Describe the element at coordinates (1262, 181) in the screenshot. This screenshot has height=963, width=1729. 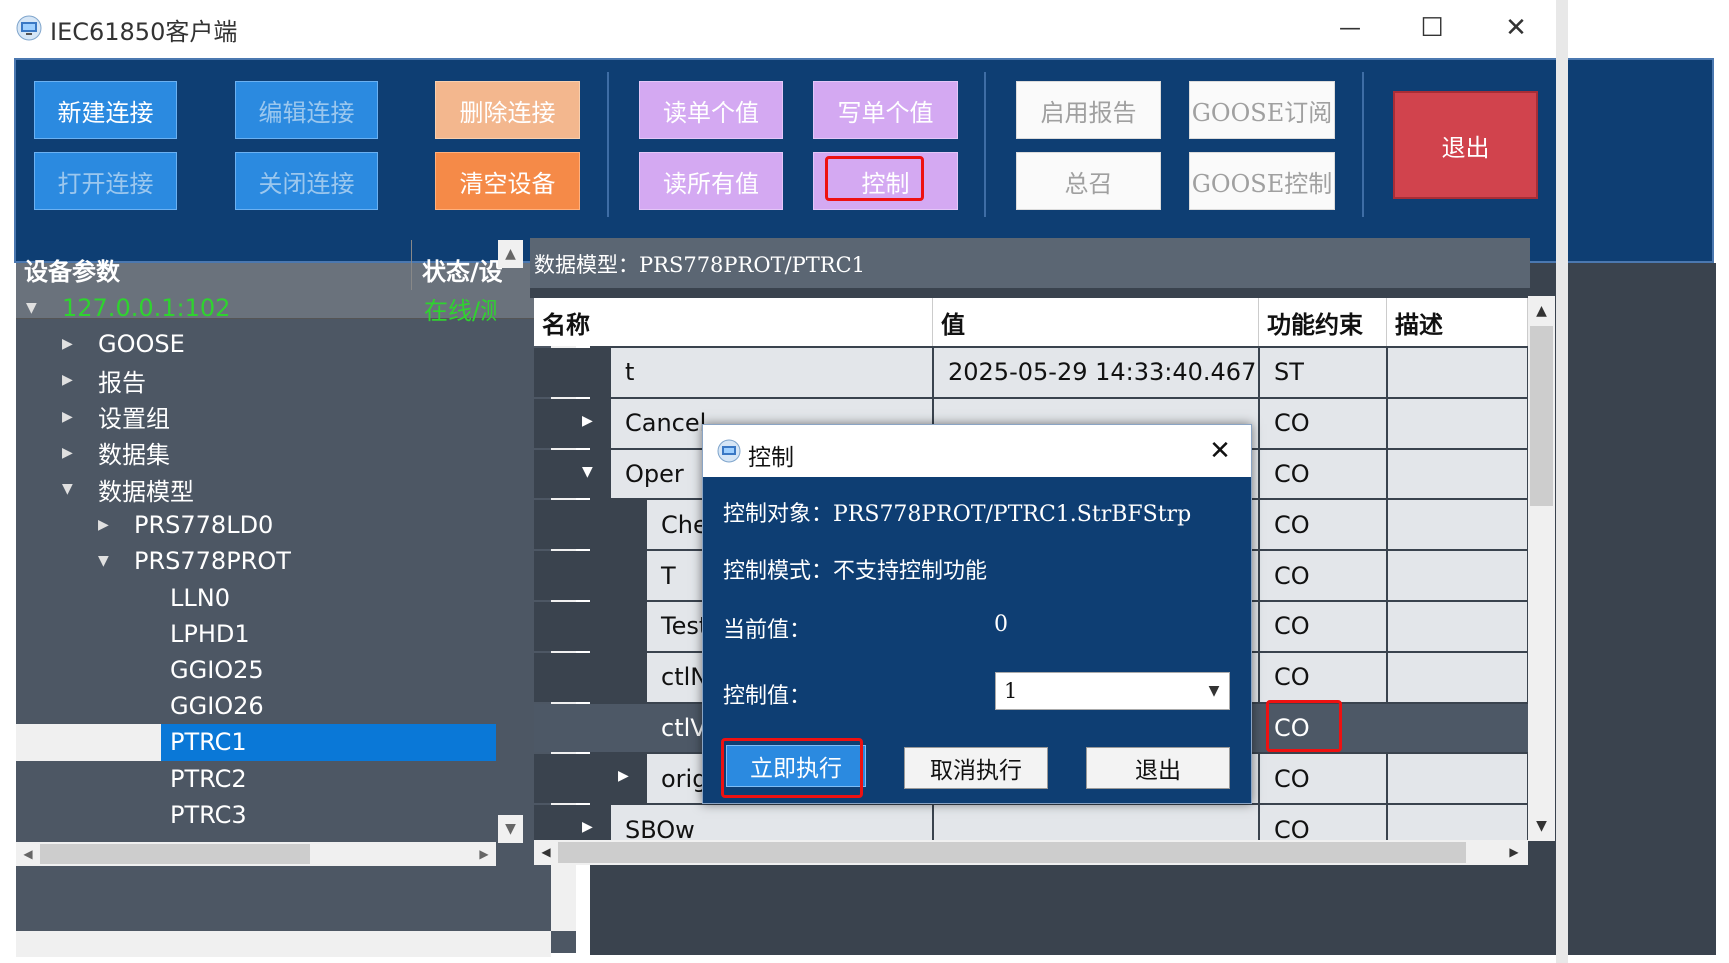
I see `goose-control-button: GOOSE控制` at that location.